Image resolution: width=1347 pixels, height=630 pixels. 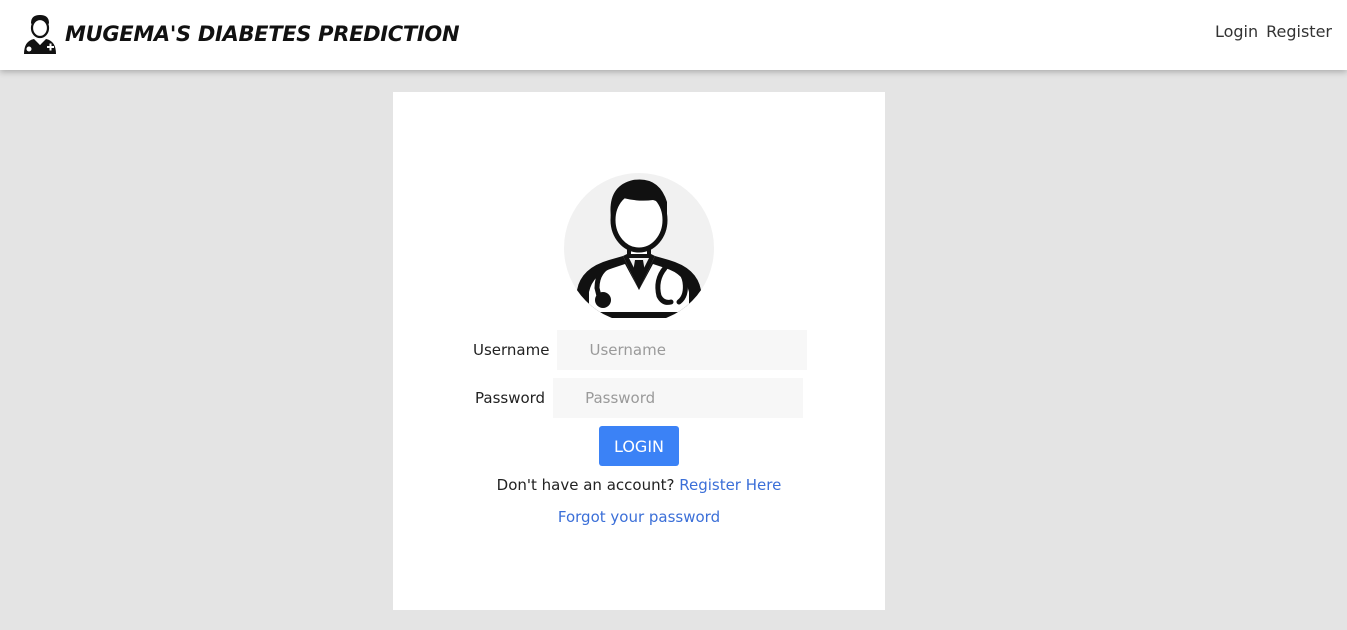 What do you see at coordinates (682, 350) in the screenshot?
I see `username-input` at bounding box center [682, 350].